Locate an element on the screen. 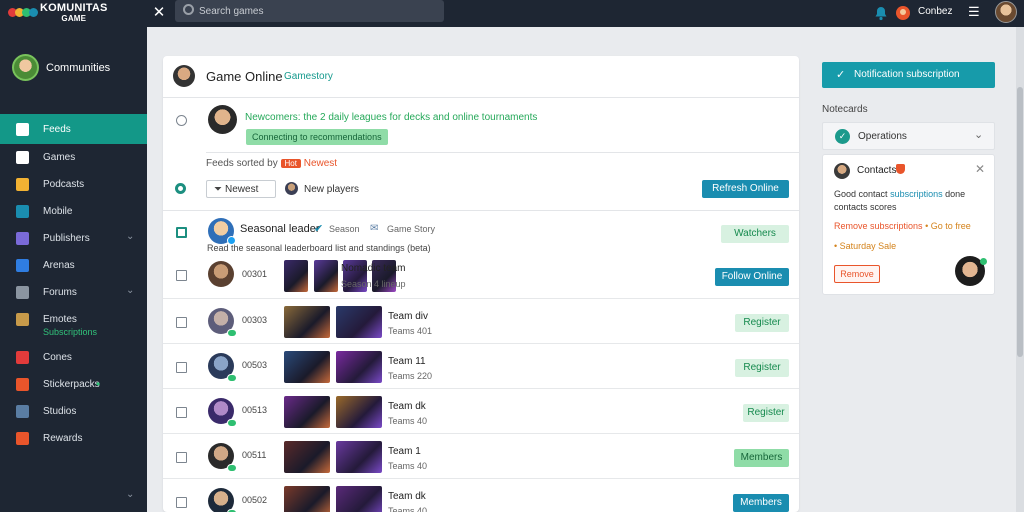 The width and height of the screenshot is (1024, 512). sidebar-item-stickerpacks: Stickerpacks • is located at coordinates (73, 384).